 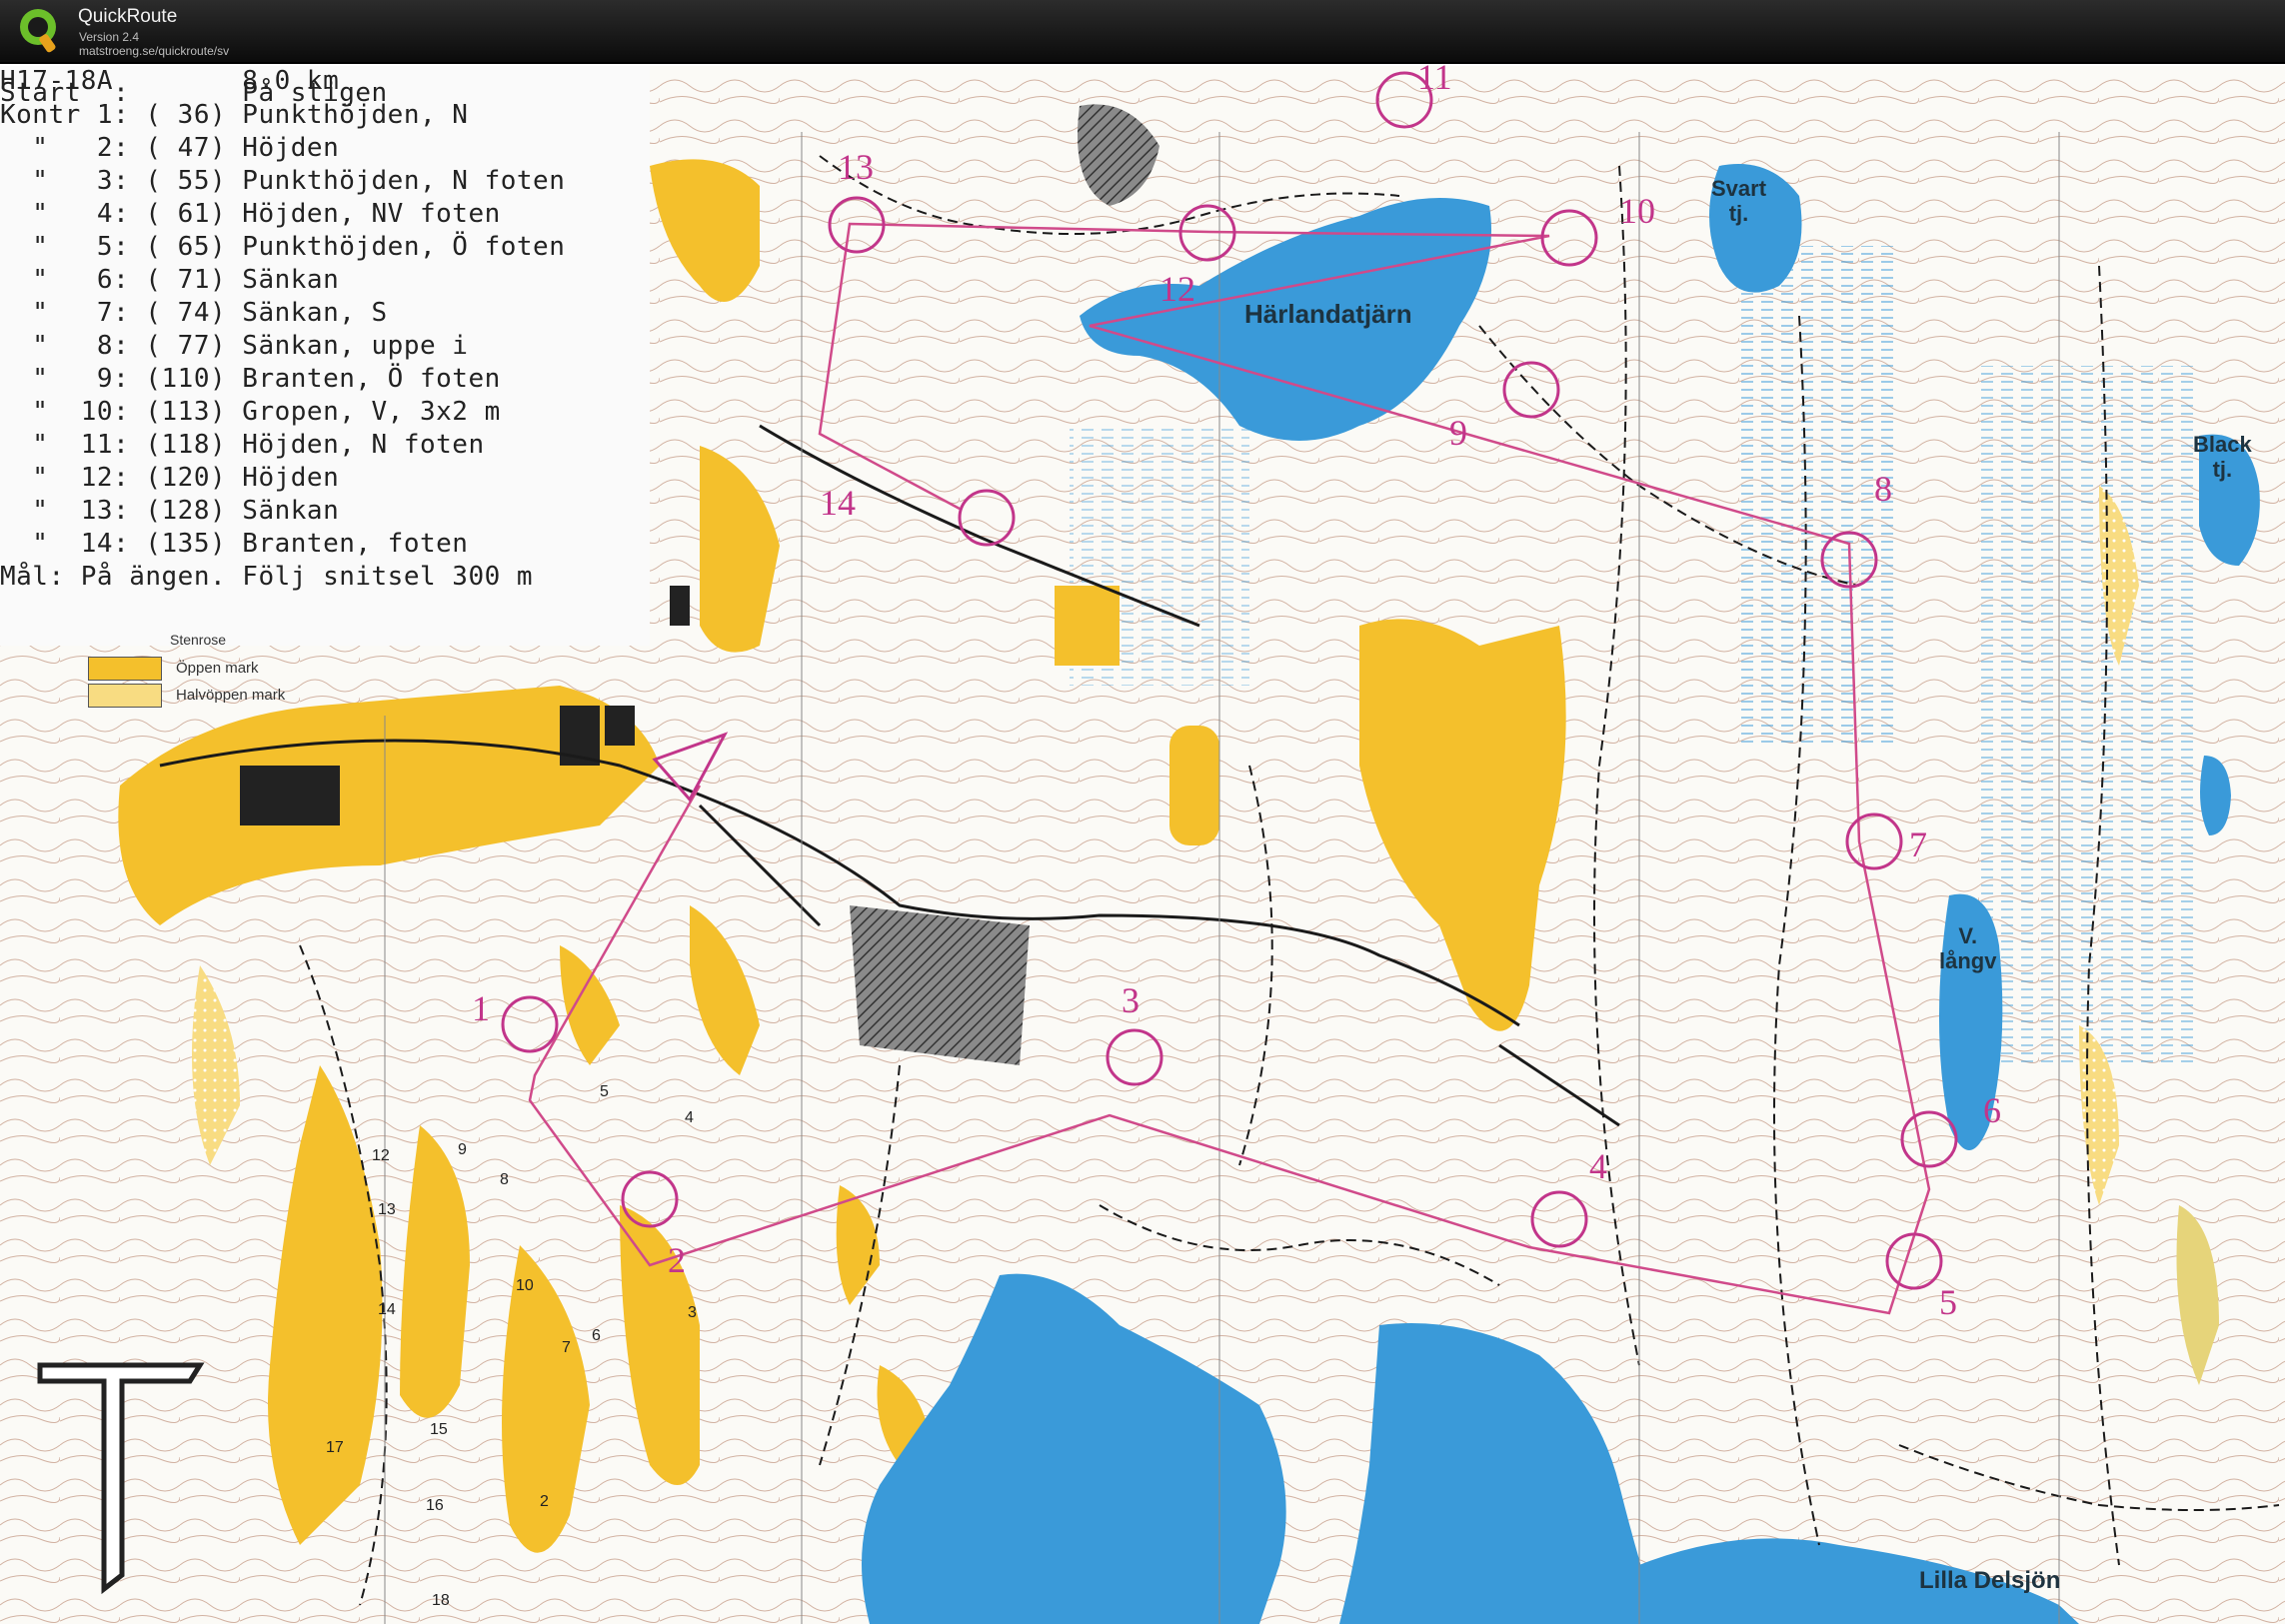 What do you see at coordinates (128, 16) in the screenshot?
I see `app-title: QuickRoute` at bounding box center [128, 16].